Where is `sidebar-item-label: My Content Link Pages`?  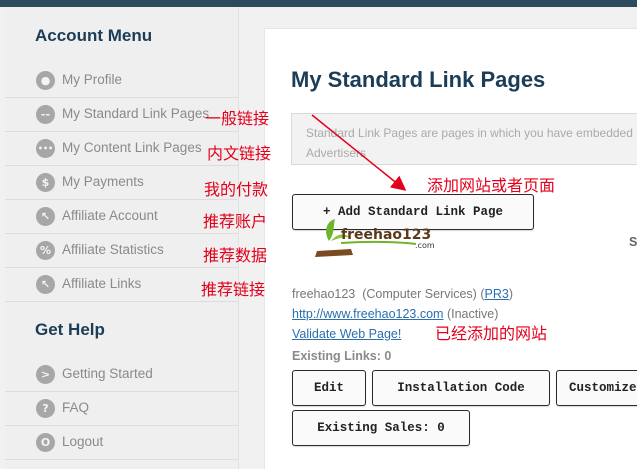
sidebar-item-label: My Content Link Pages is located at coordinates (132, 147).